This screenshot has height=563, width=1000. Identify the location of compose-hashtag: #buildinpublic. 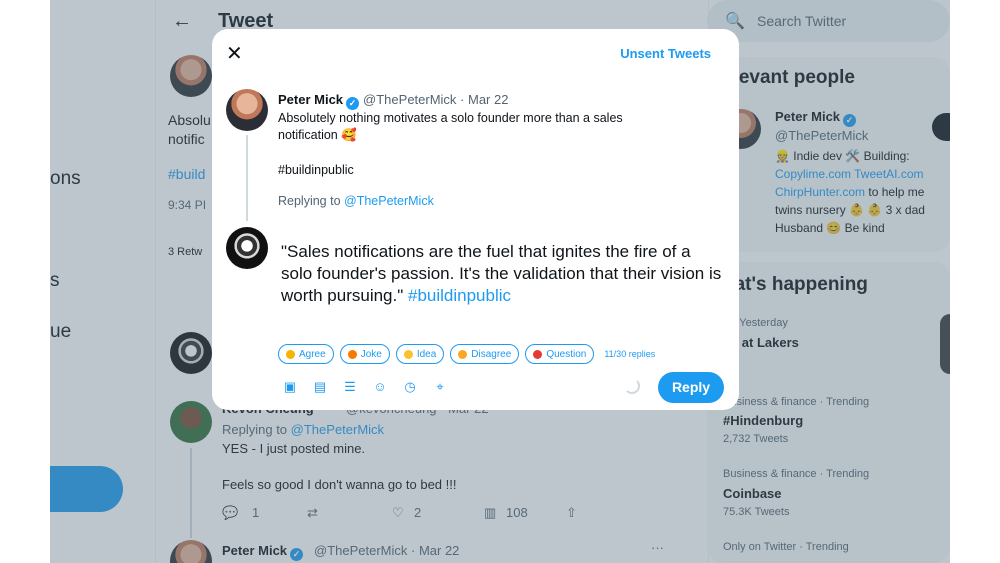
(460, 295).